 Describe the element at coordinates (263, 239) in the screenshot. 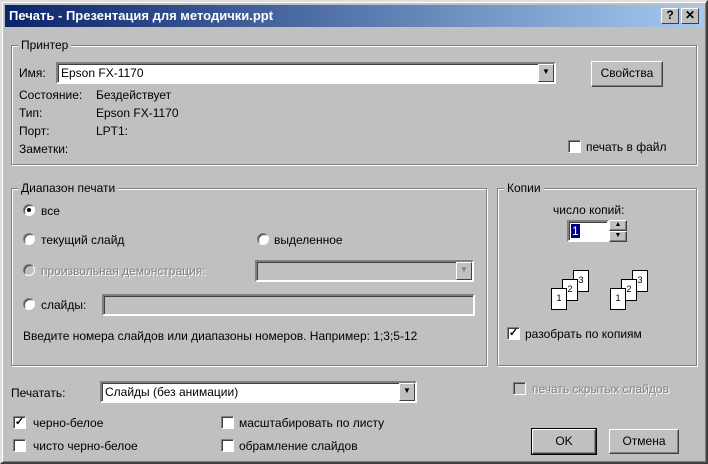

I see `range-selection-radio` at that location.